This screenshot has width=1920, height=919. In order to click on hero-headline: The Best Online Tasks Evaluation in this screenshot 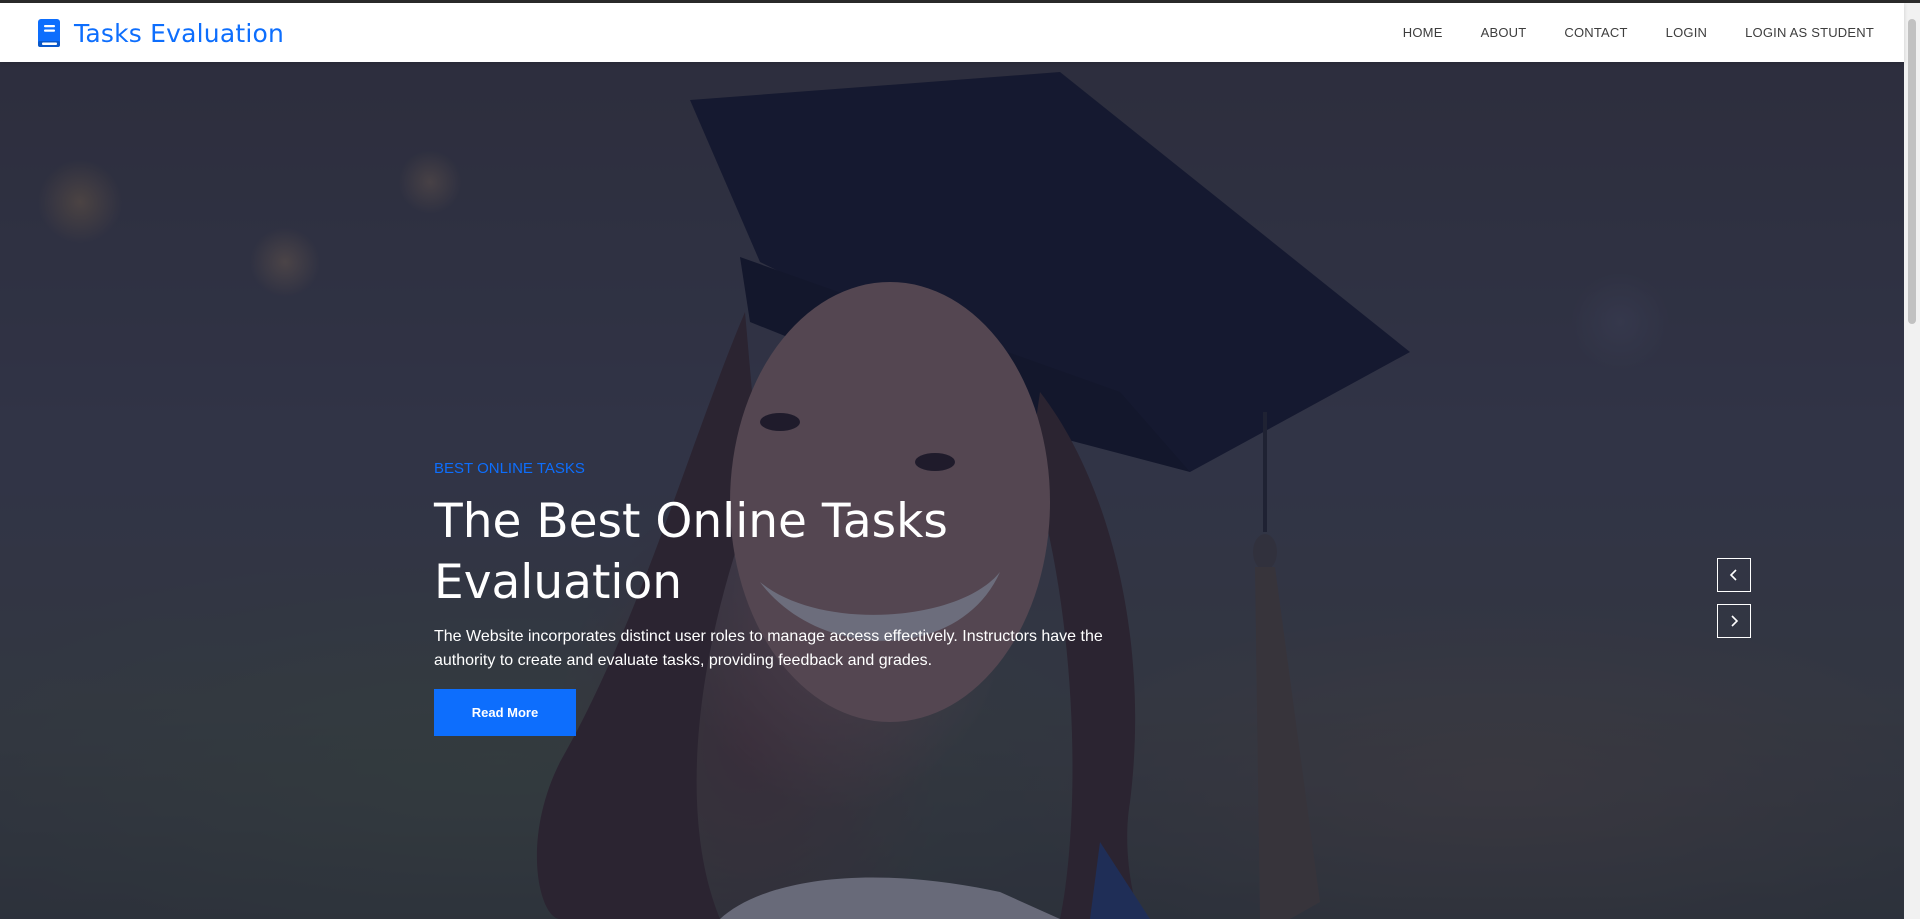, I will do `click(691, 552)`.